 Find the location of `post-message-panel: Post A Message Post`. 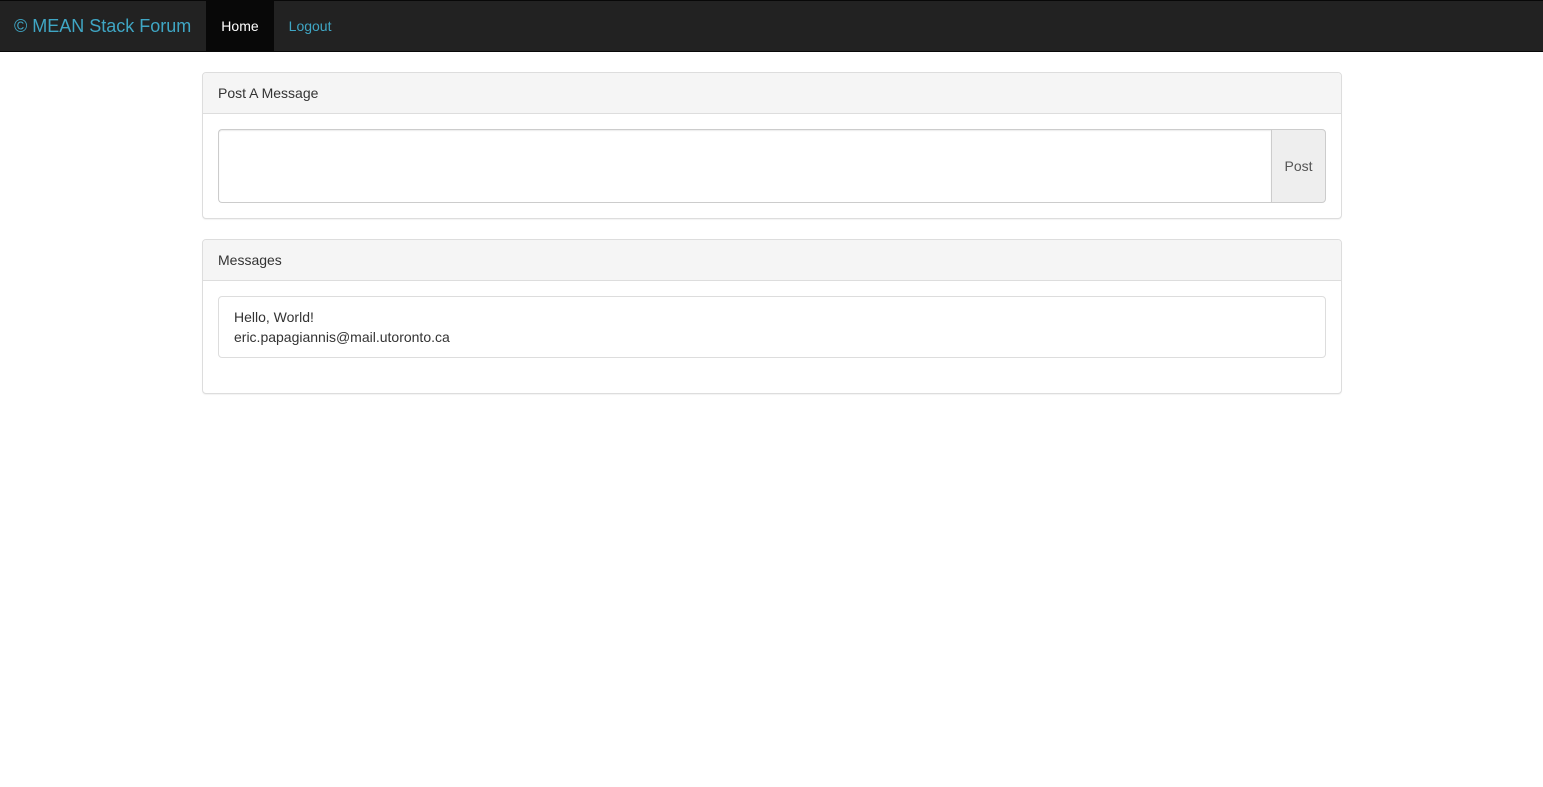

post-message-panel: Post A Message Post is located at coordinates (772, 145).